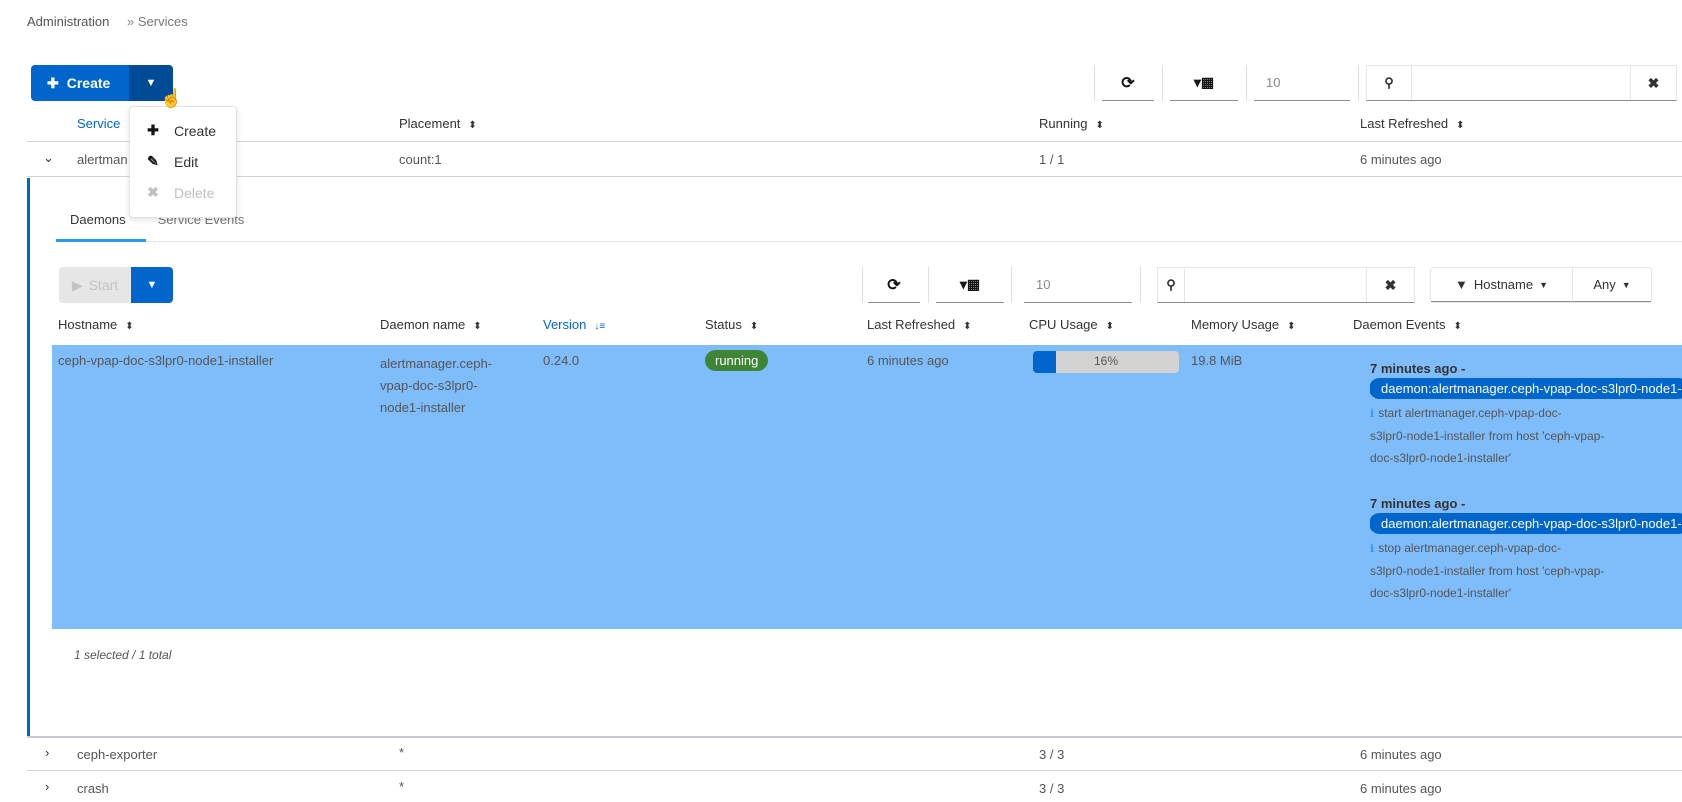 The image size is (1682, 802). I want to click on search-box: ⚲ ✖, so click(1521, 83).